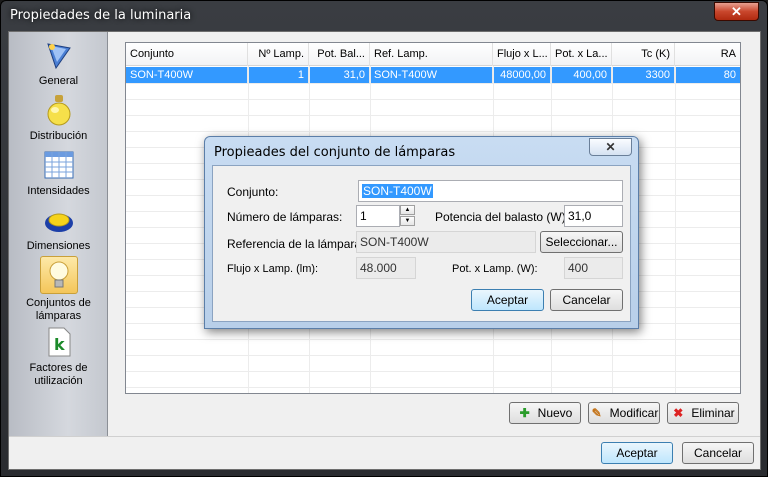 This screenshot has width=768, height=477. What do you see at coordinates (58, 246) in the screenshot?
I see `sidebar-item-label: Dimensiones` at bounding box center [58, 246].